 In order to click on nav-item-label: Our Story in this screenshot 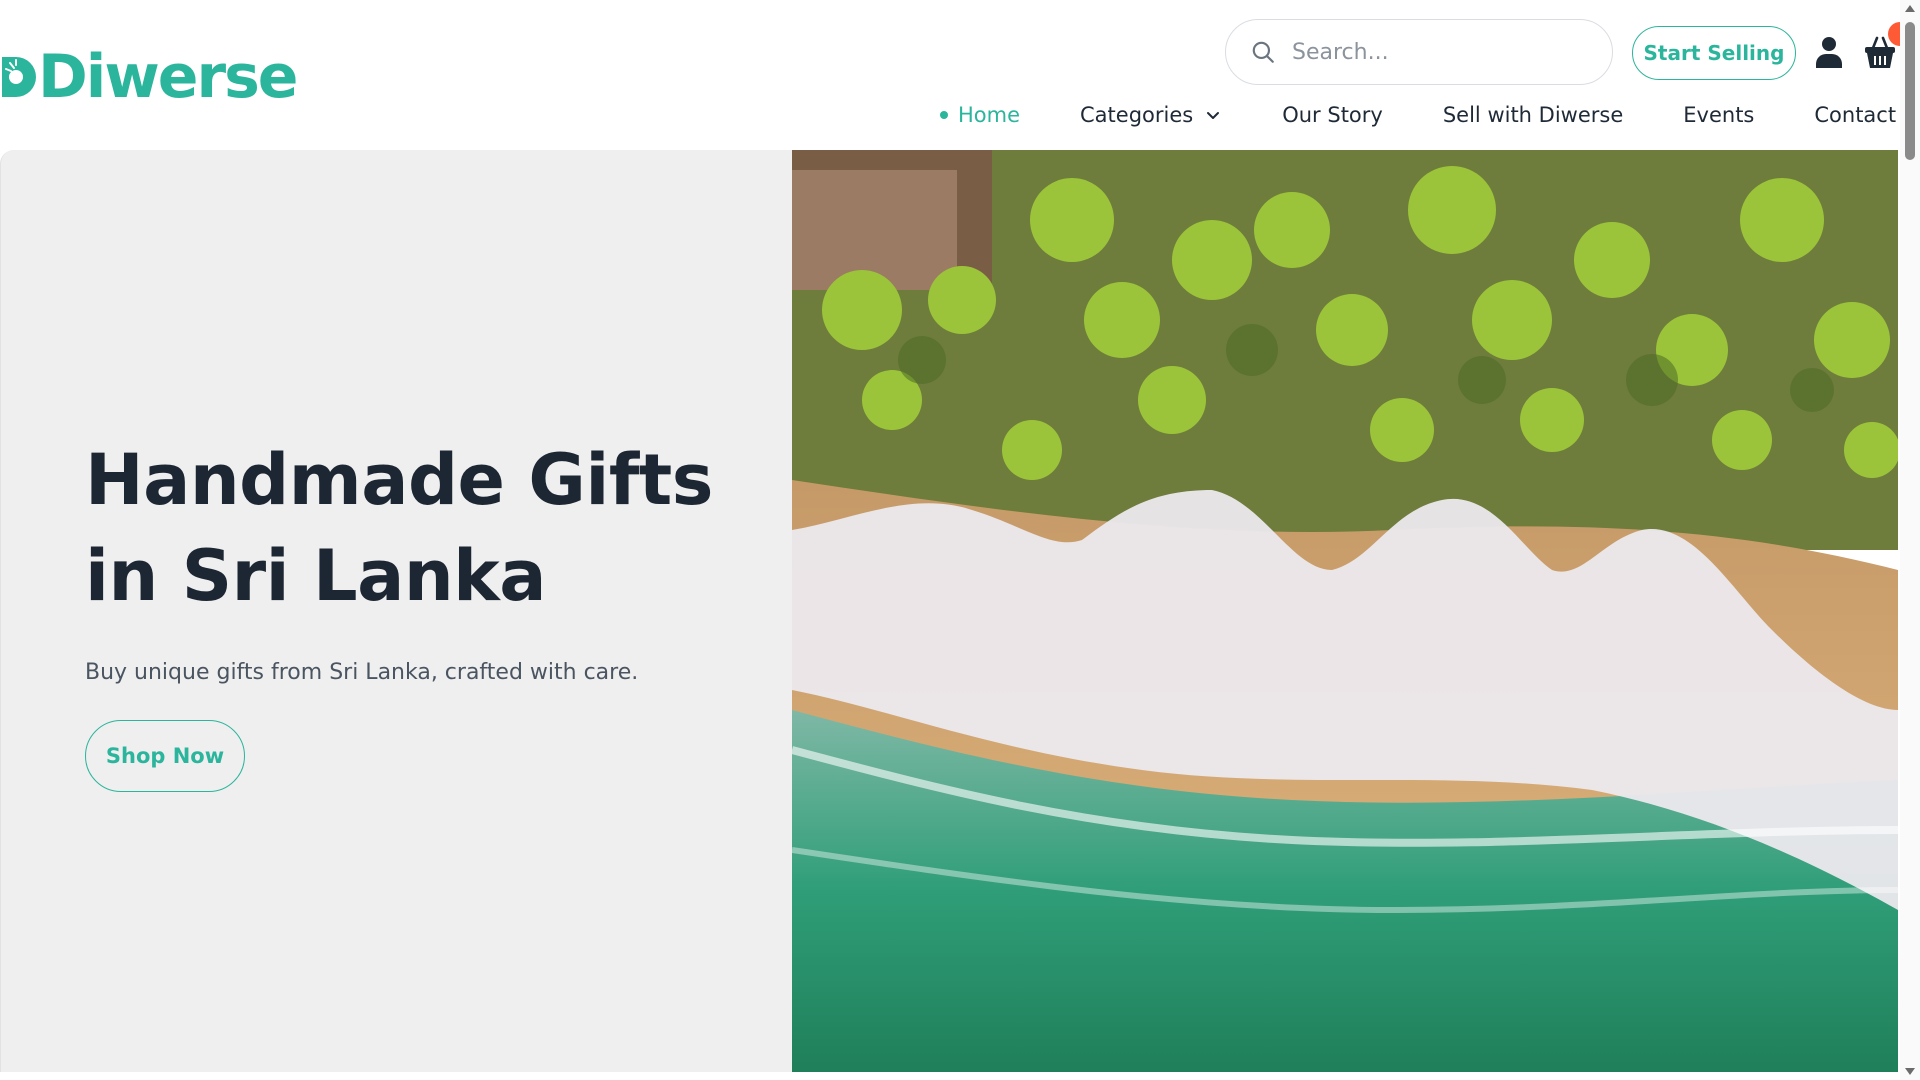, I will do `click(1332, 115)`.